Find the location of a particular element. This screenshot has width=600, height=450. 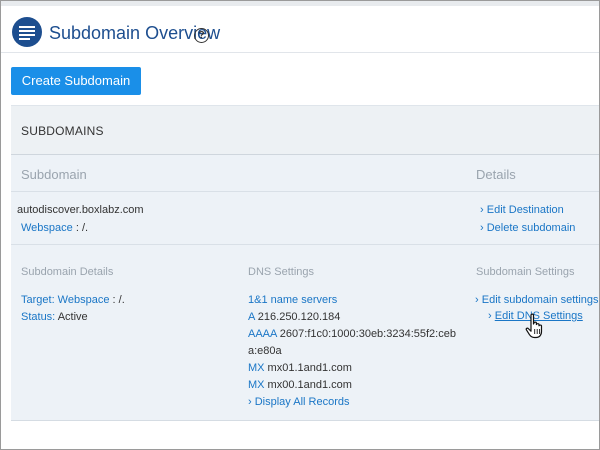

record-type: A is located at coordinates (251, 317).